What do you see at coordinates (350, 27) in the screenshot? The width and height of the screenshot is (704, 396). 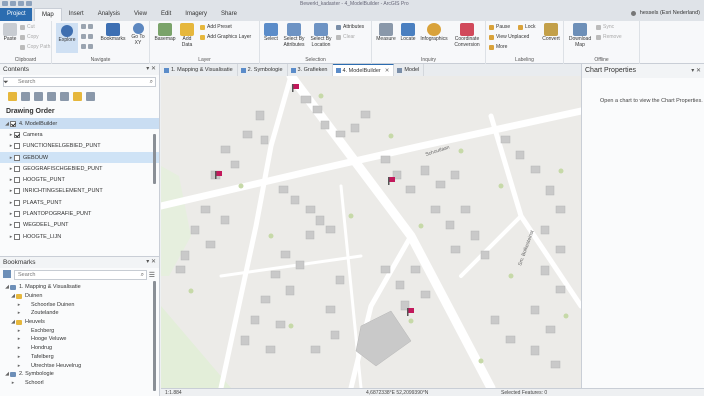 I see `attributes-button: Attributes` at bounding box center [350, 27].